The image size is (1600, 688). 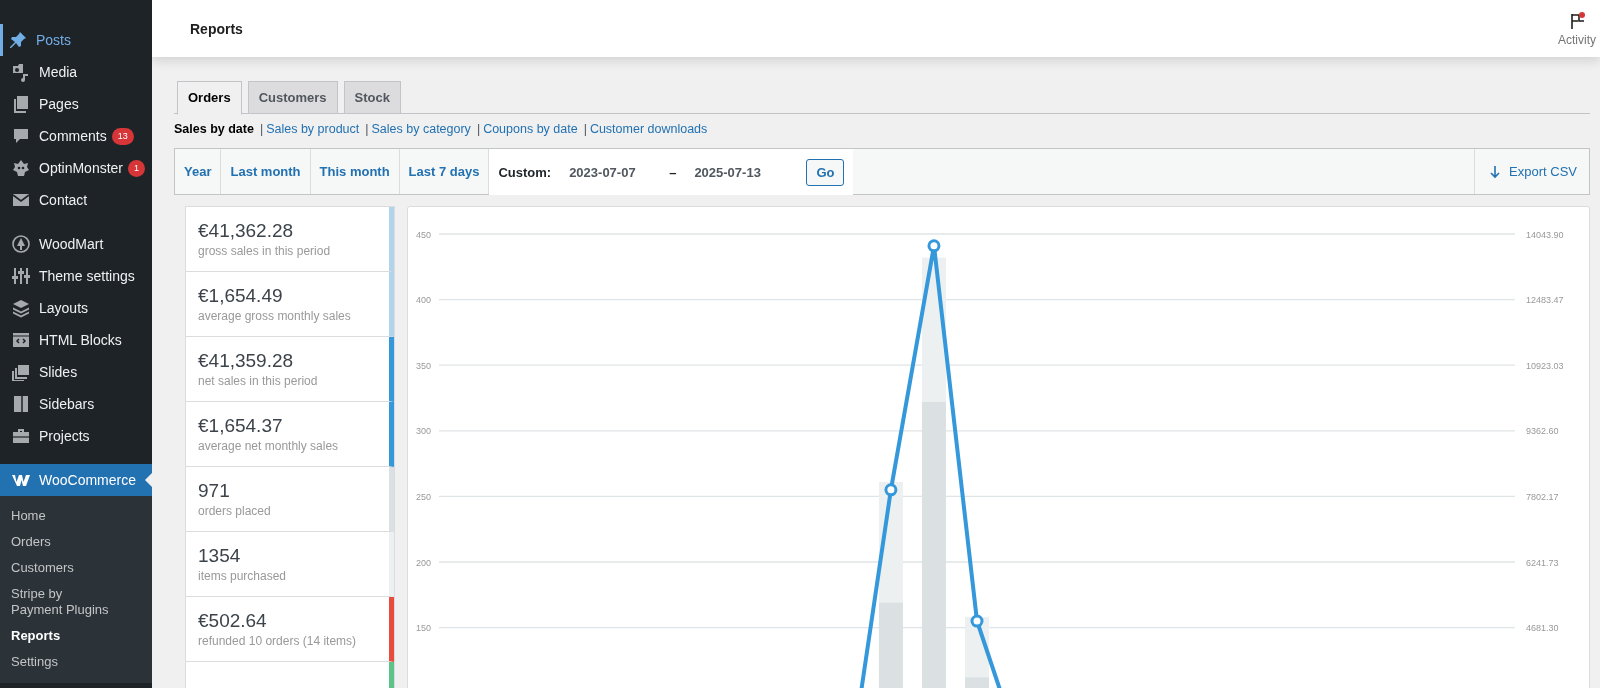 What do you see at coordinates (1531, 171) in the screenshot?
I see `export-csv-button: Export CSV` at bounding box center [1531, 171].